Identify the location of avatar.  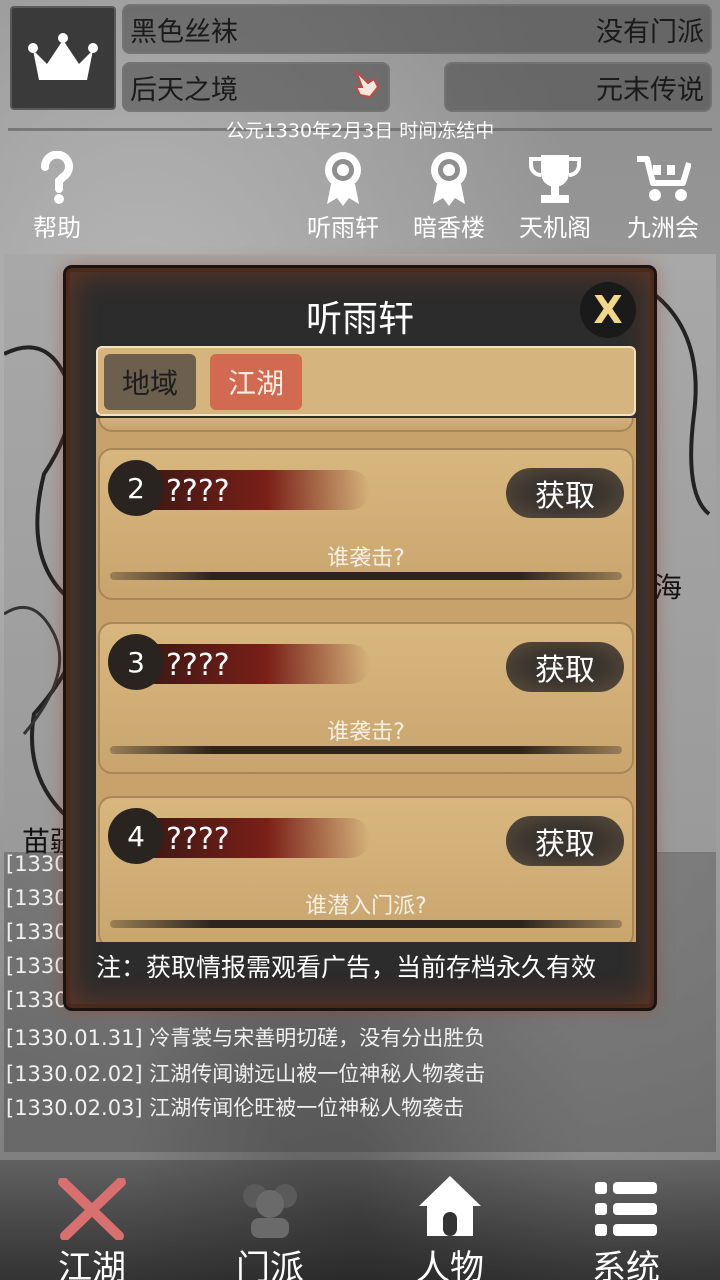
(63, 58).